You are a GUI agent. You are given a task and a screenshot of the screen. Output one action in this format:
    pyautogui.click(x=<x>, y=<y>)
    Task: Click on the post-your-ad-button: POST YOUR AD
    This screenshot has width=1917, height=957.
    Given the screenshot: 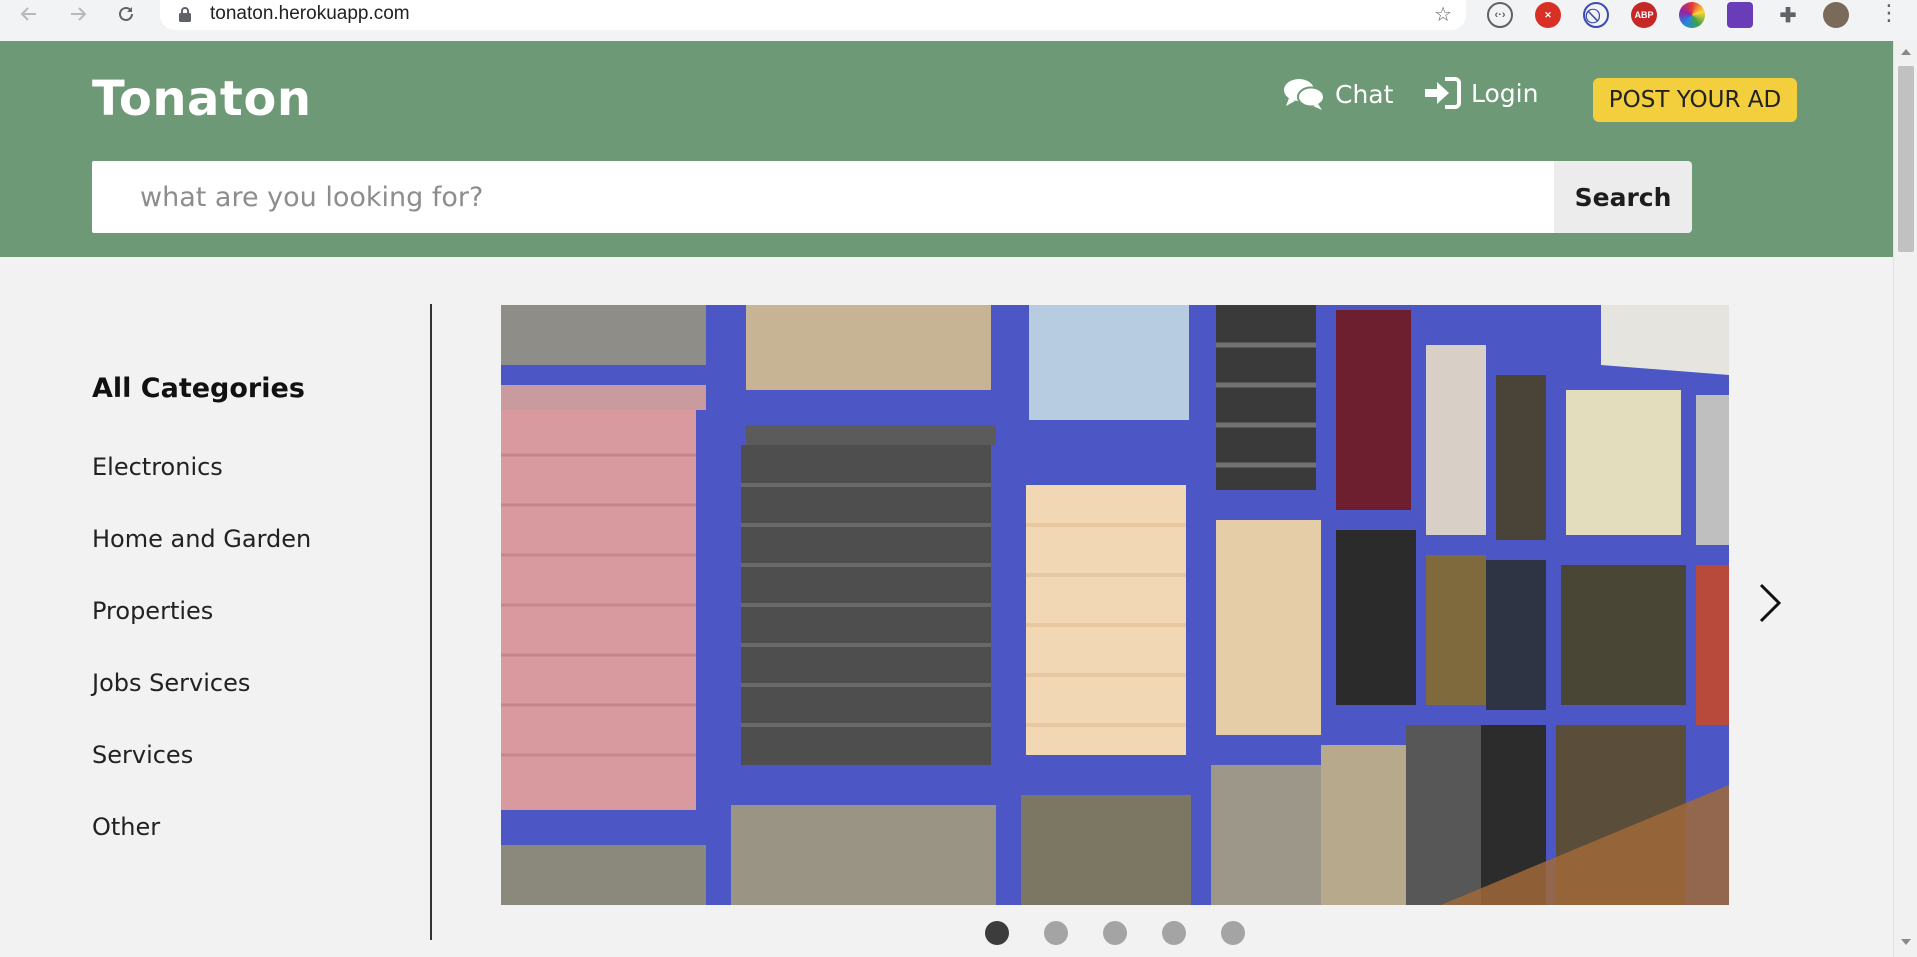 What is the action you would take?
    pyautogui.click(x=1695, y=100)
    